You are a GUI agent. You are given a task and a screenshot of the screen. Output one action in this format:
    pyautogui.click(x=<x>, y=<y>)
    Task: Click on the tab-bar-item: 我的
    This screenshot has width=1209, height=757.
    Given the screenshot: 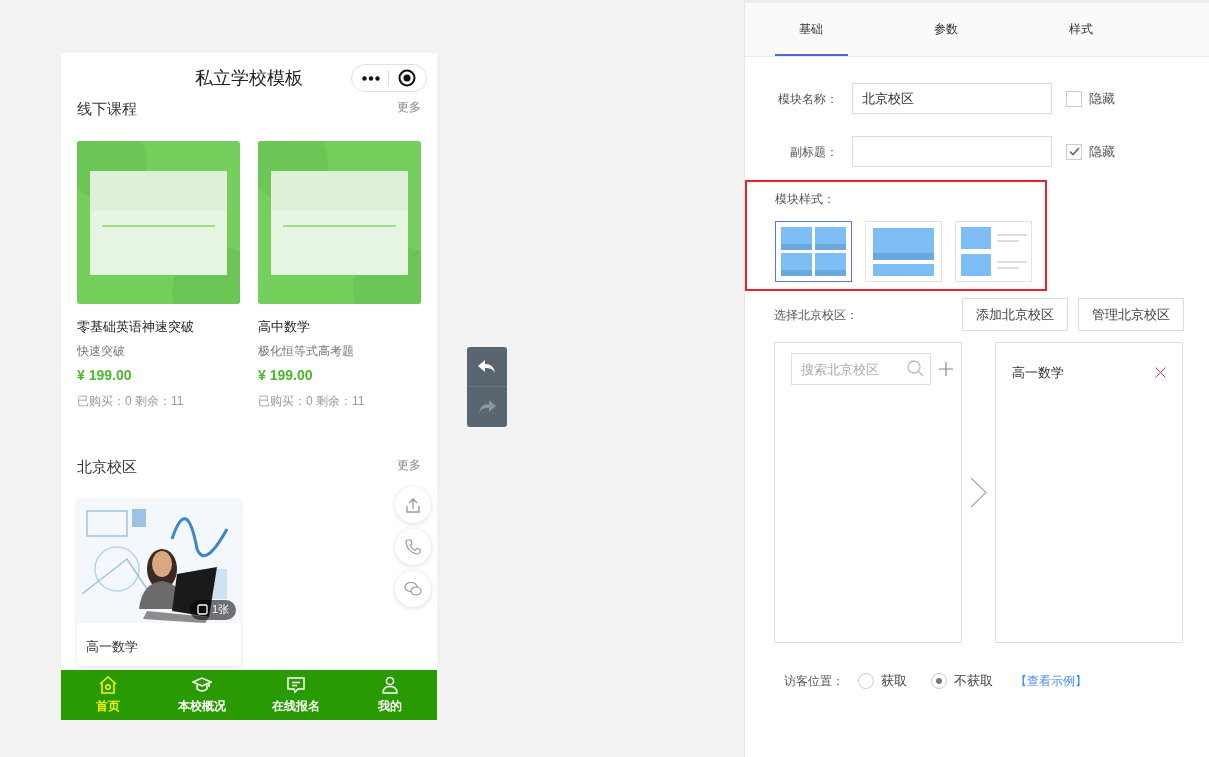 What is the action you would take?
    pyautogui.click(x=390, y=695)
    